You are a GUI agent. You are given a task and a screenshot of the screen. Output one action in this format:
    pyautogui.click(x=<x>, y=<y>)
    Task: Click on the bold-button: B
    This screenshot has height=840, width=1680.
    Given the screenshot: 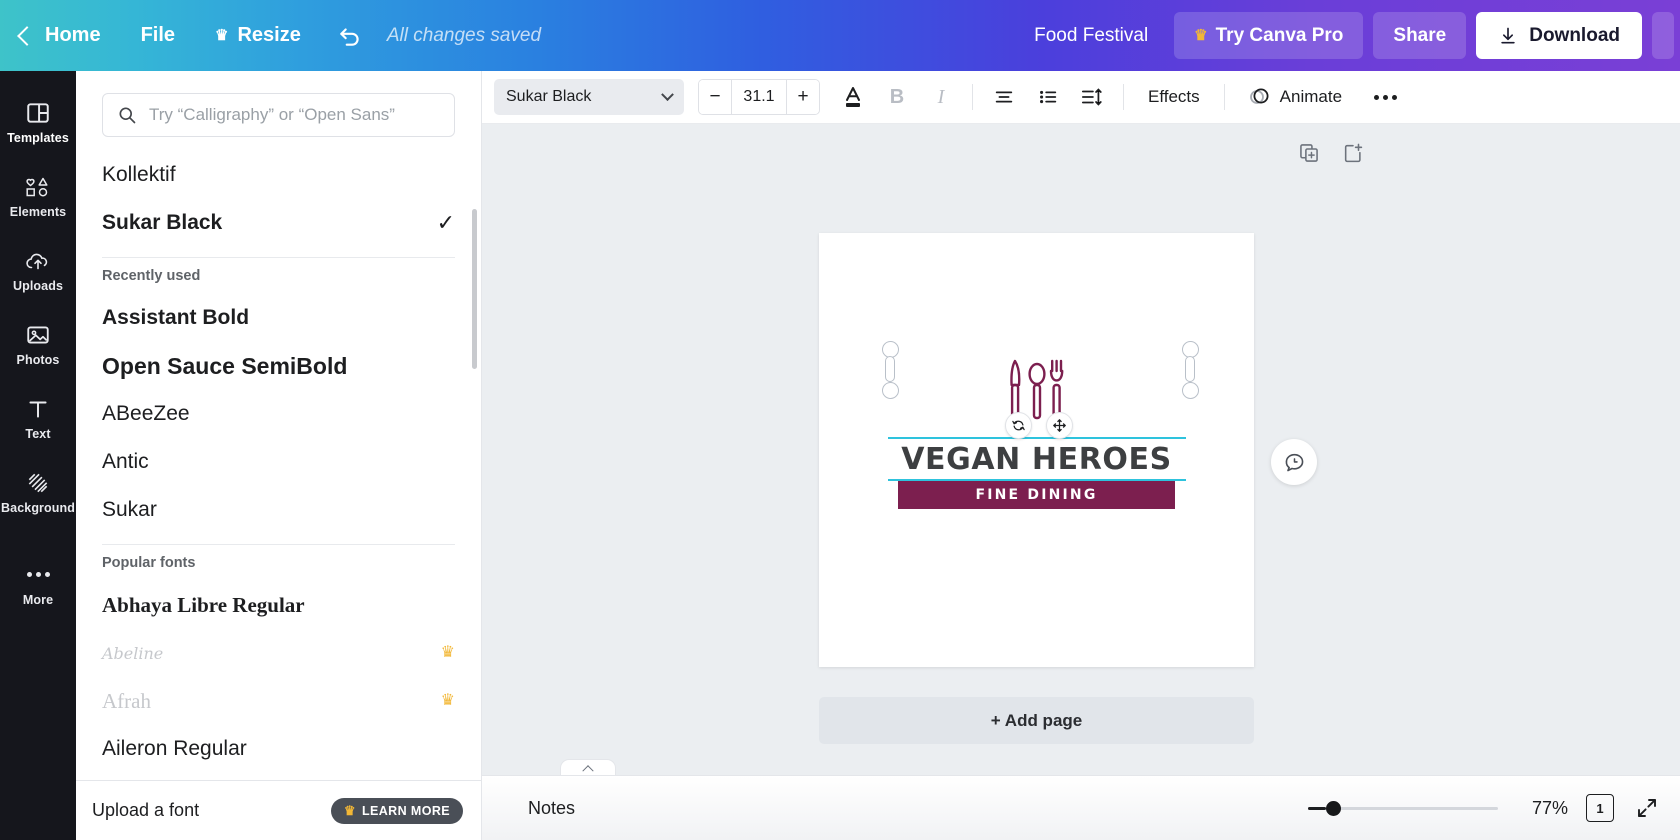 What is the action you would take?
    pyautogui.click(x=897, y=97)
    